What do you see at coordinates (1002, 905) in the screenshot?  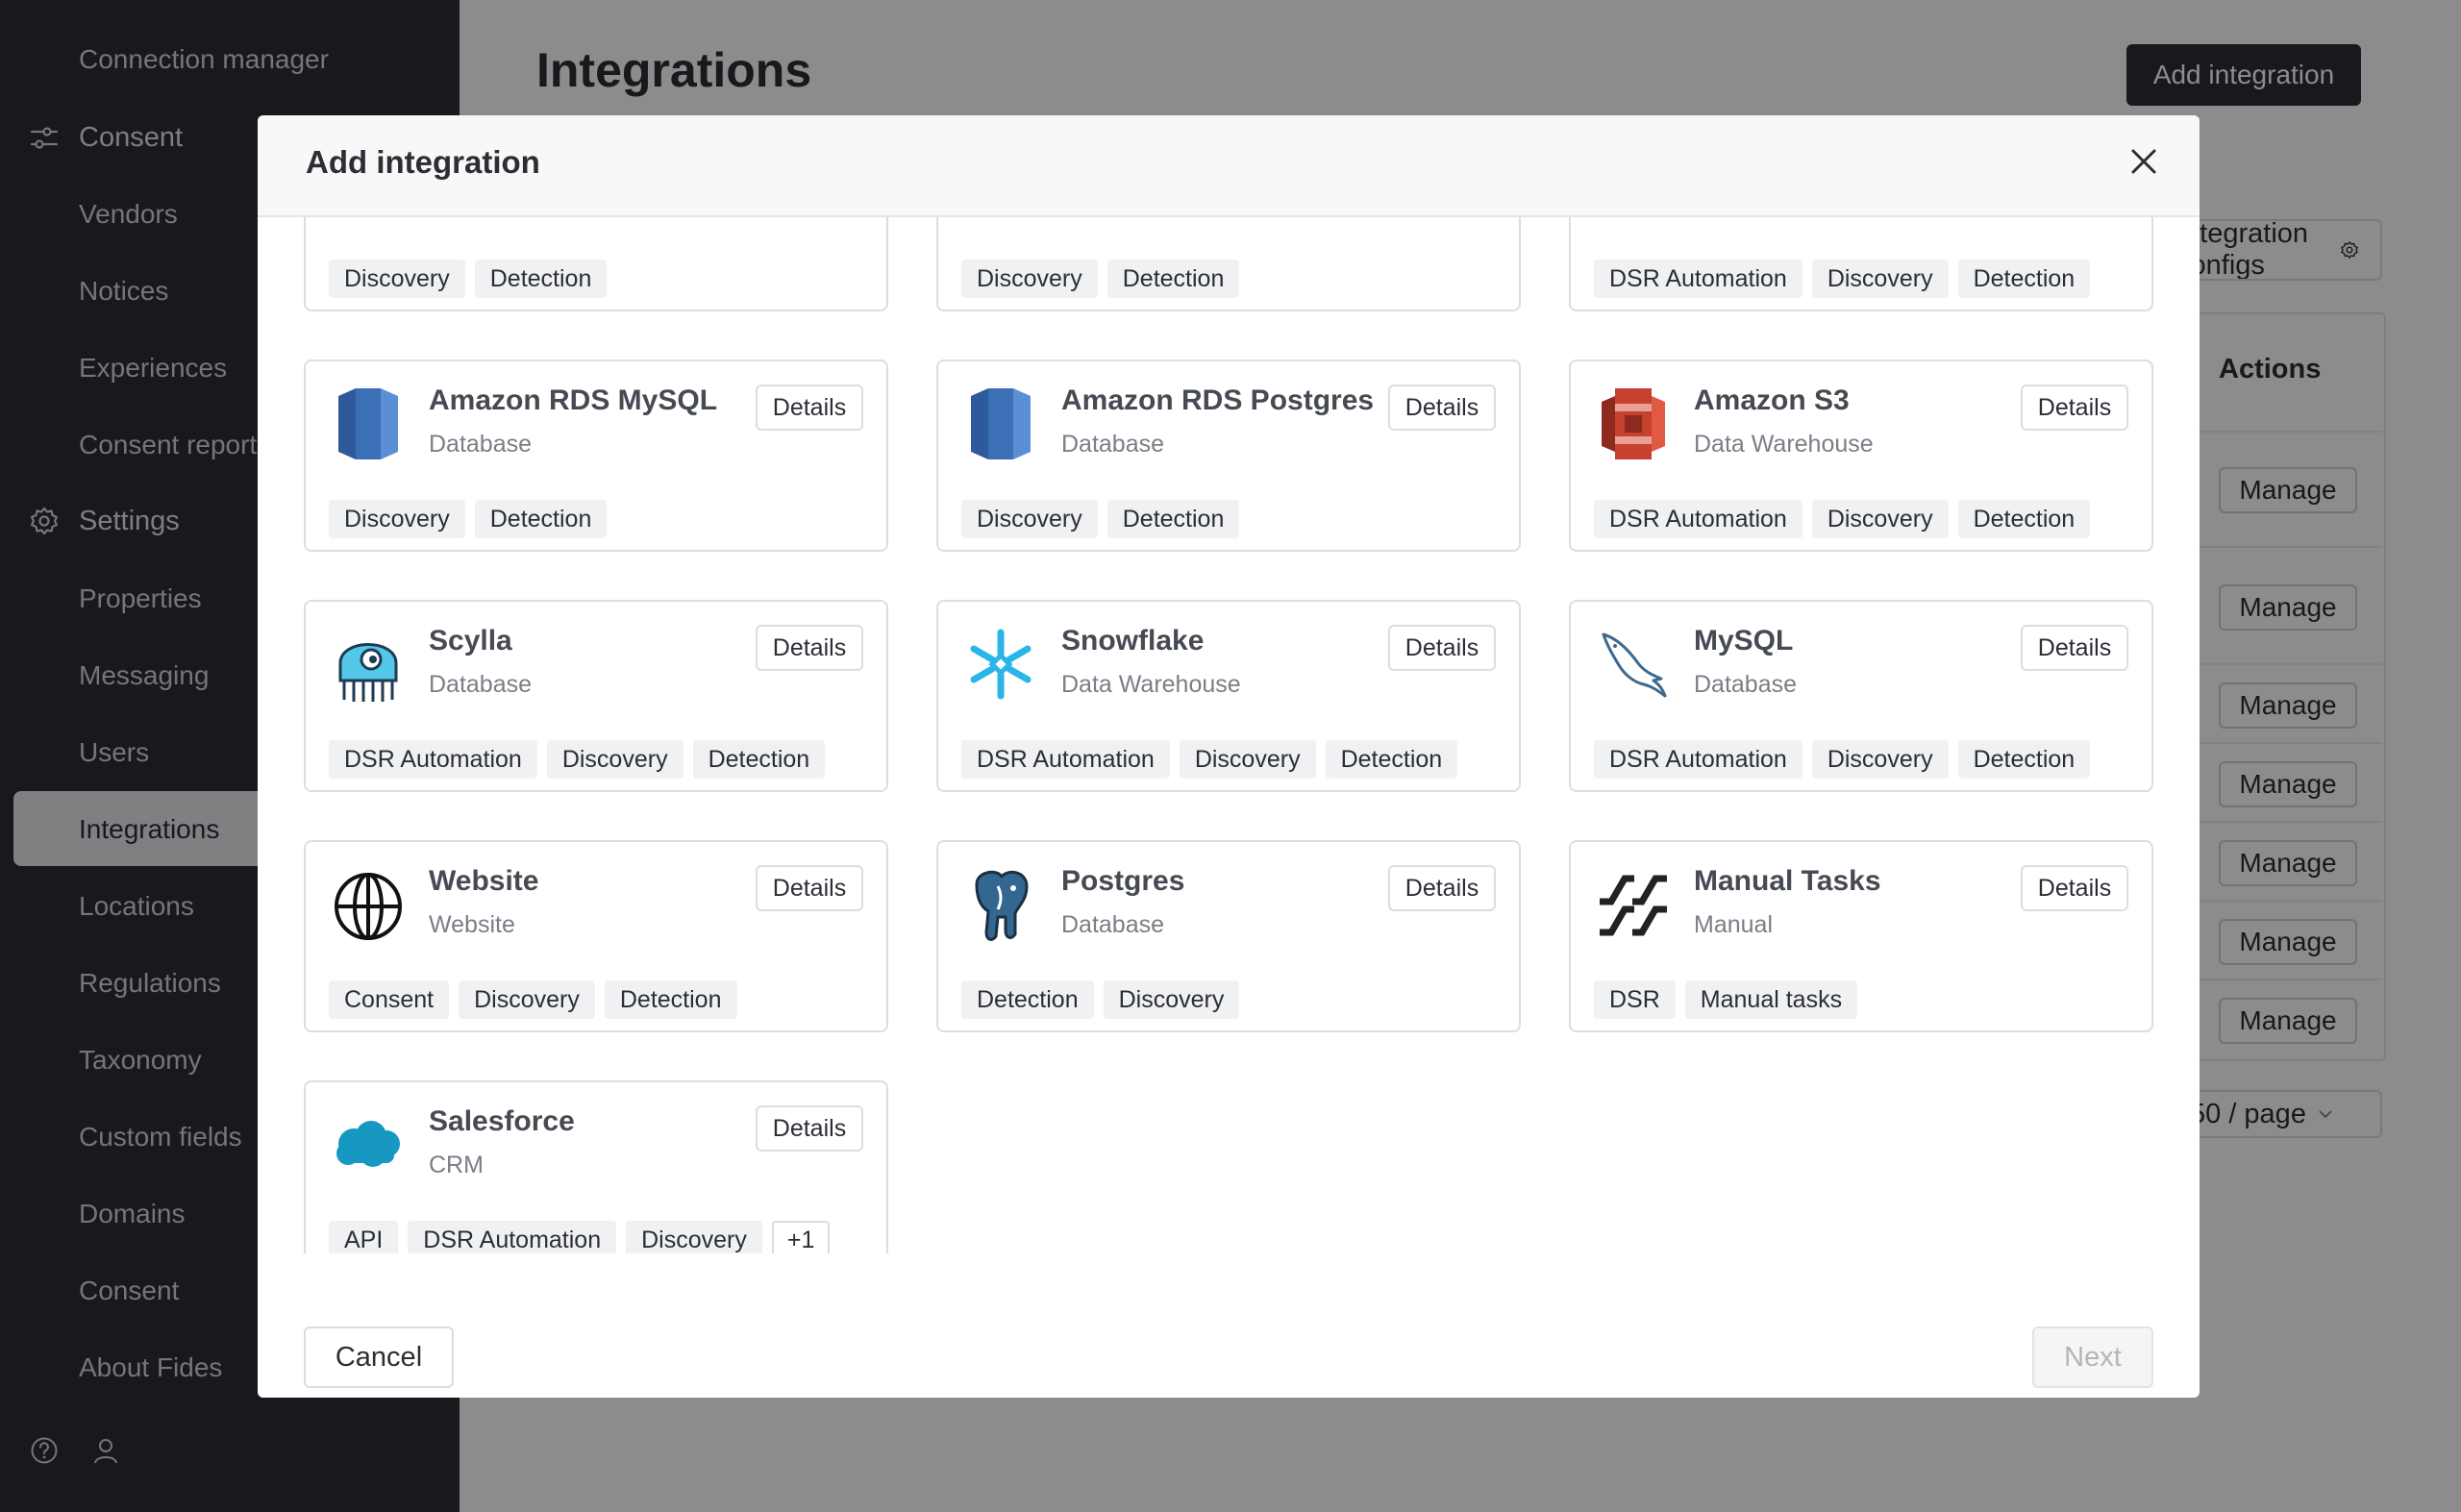 I see `postgres-elephant-icon` at bounding box center [1002, 905].